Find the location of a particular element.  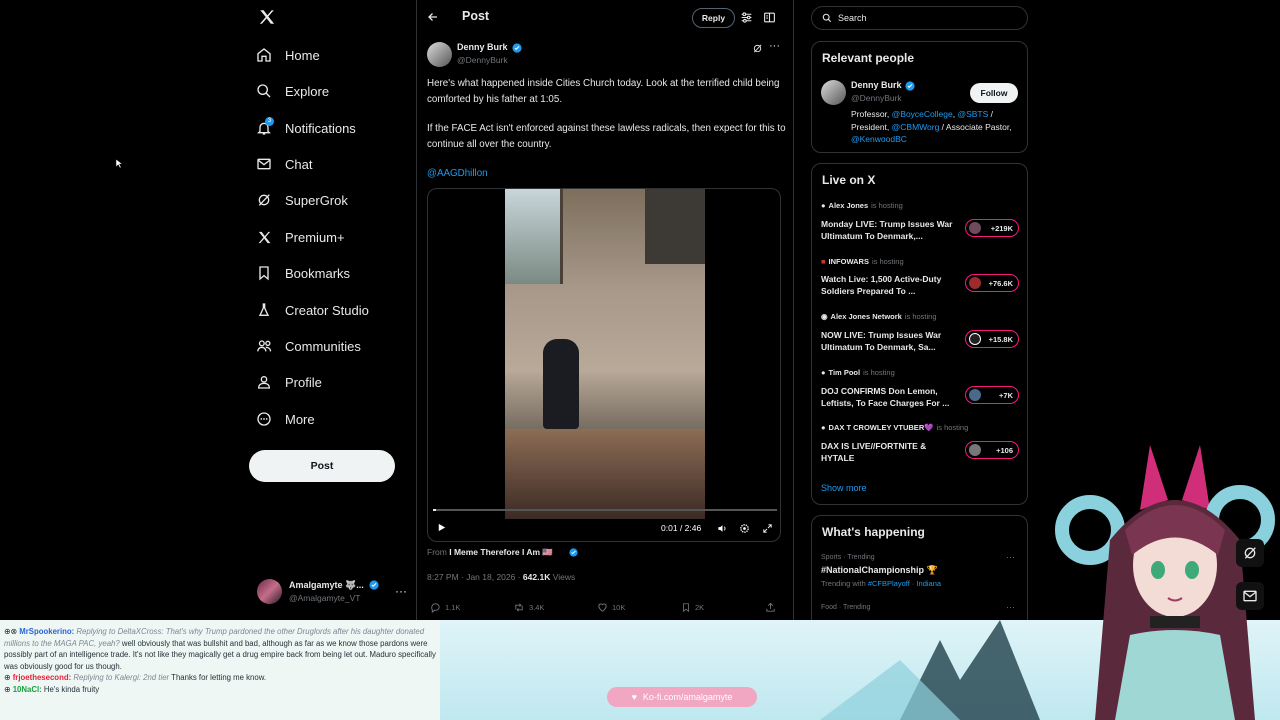

like-count: 10K is located at coordinates (619, 607).